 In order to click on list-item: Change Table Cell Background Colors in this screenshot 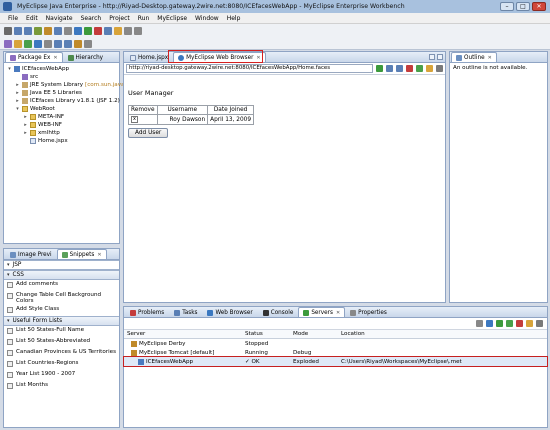, I will do `click(61, 298)`.